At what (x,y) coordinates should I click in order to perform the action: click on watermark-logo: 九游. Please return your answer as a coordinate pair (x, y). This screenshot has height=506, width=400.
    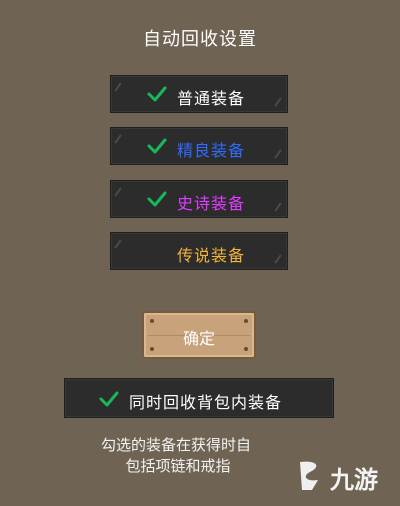
    Looking at the image, I should click on (338, 476).